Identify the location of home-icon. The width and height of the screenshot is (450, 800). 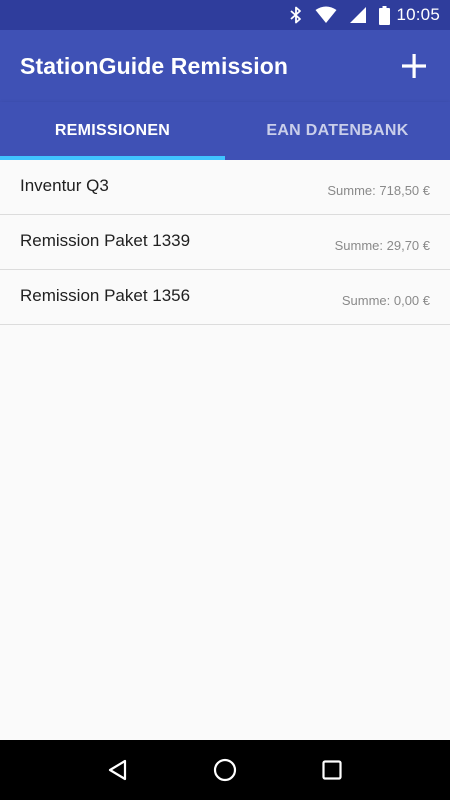
(225, 770).